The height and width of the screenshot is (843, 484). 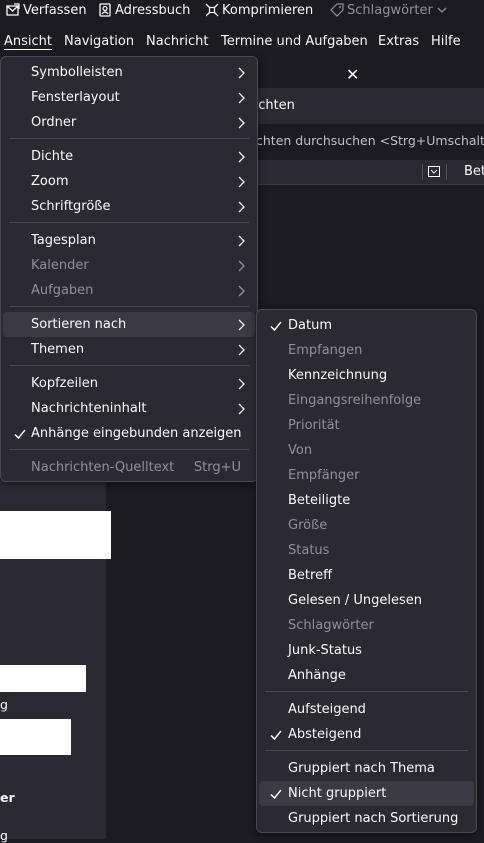 I want to click on shortcut-label: Strg+U, so click(x=217, y=467).